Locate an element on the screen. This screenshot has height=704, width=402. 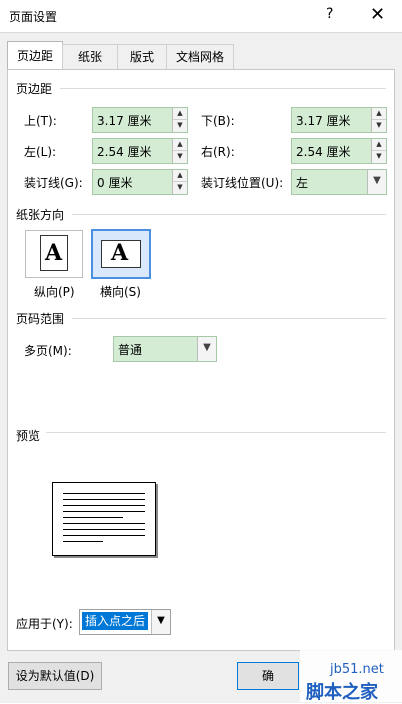
watermark-logo-text: 脚本之家 is located at coordinates (342, 692).